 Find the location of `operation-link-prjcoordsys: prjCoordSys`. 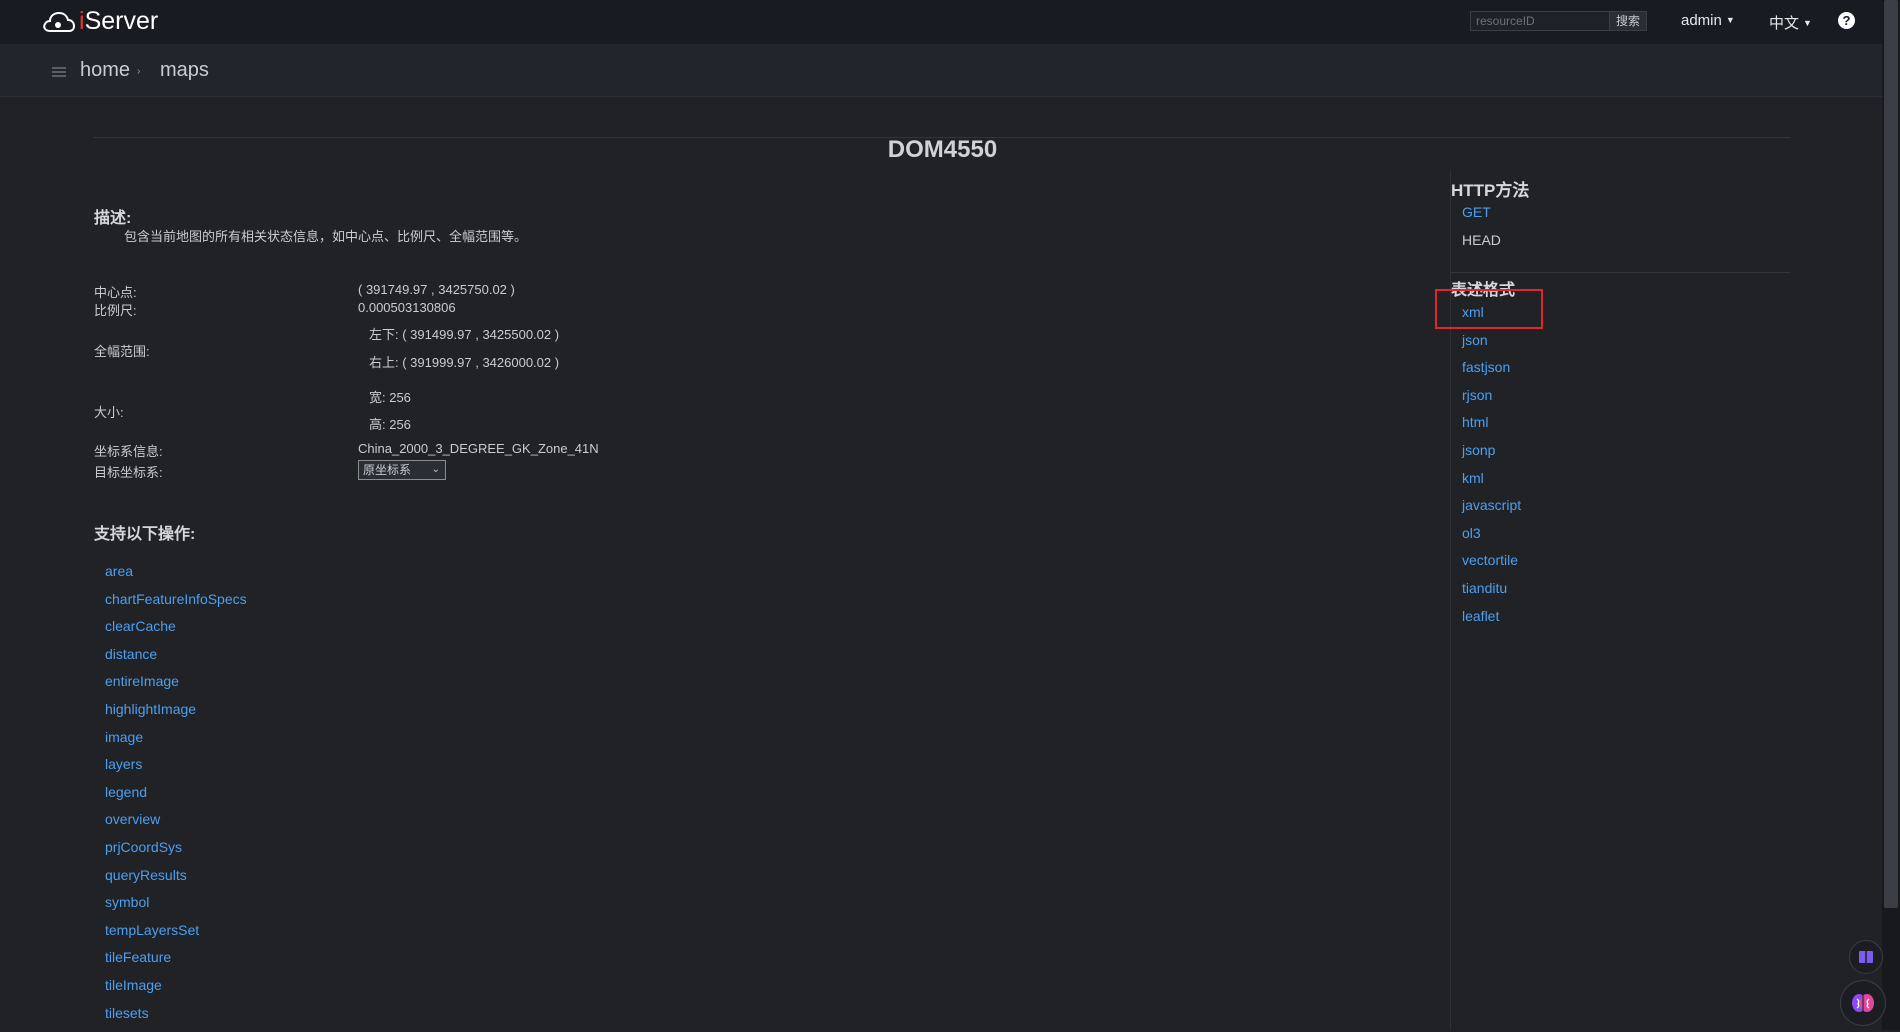

operation-link-prjcoordsys: prjCoordSys is located at coordinates (176, 853).